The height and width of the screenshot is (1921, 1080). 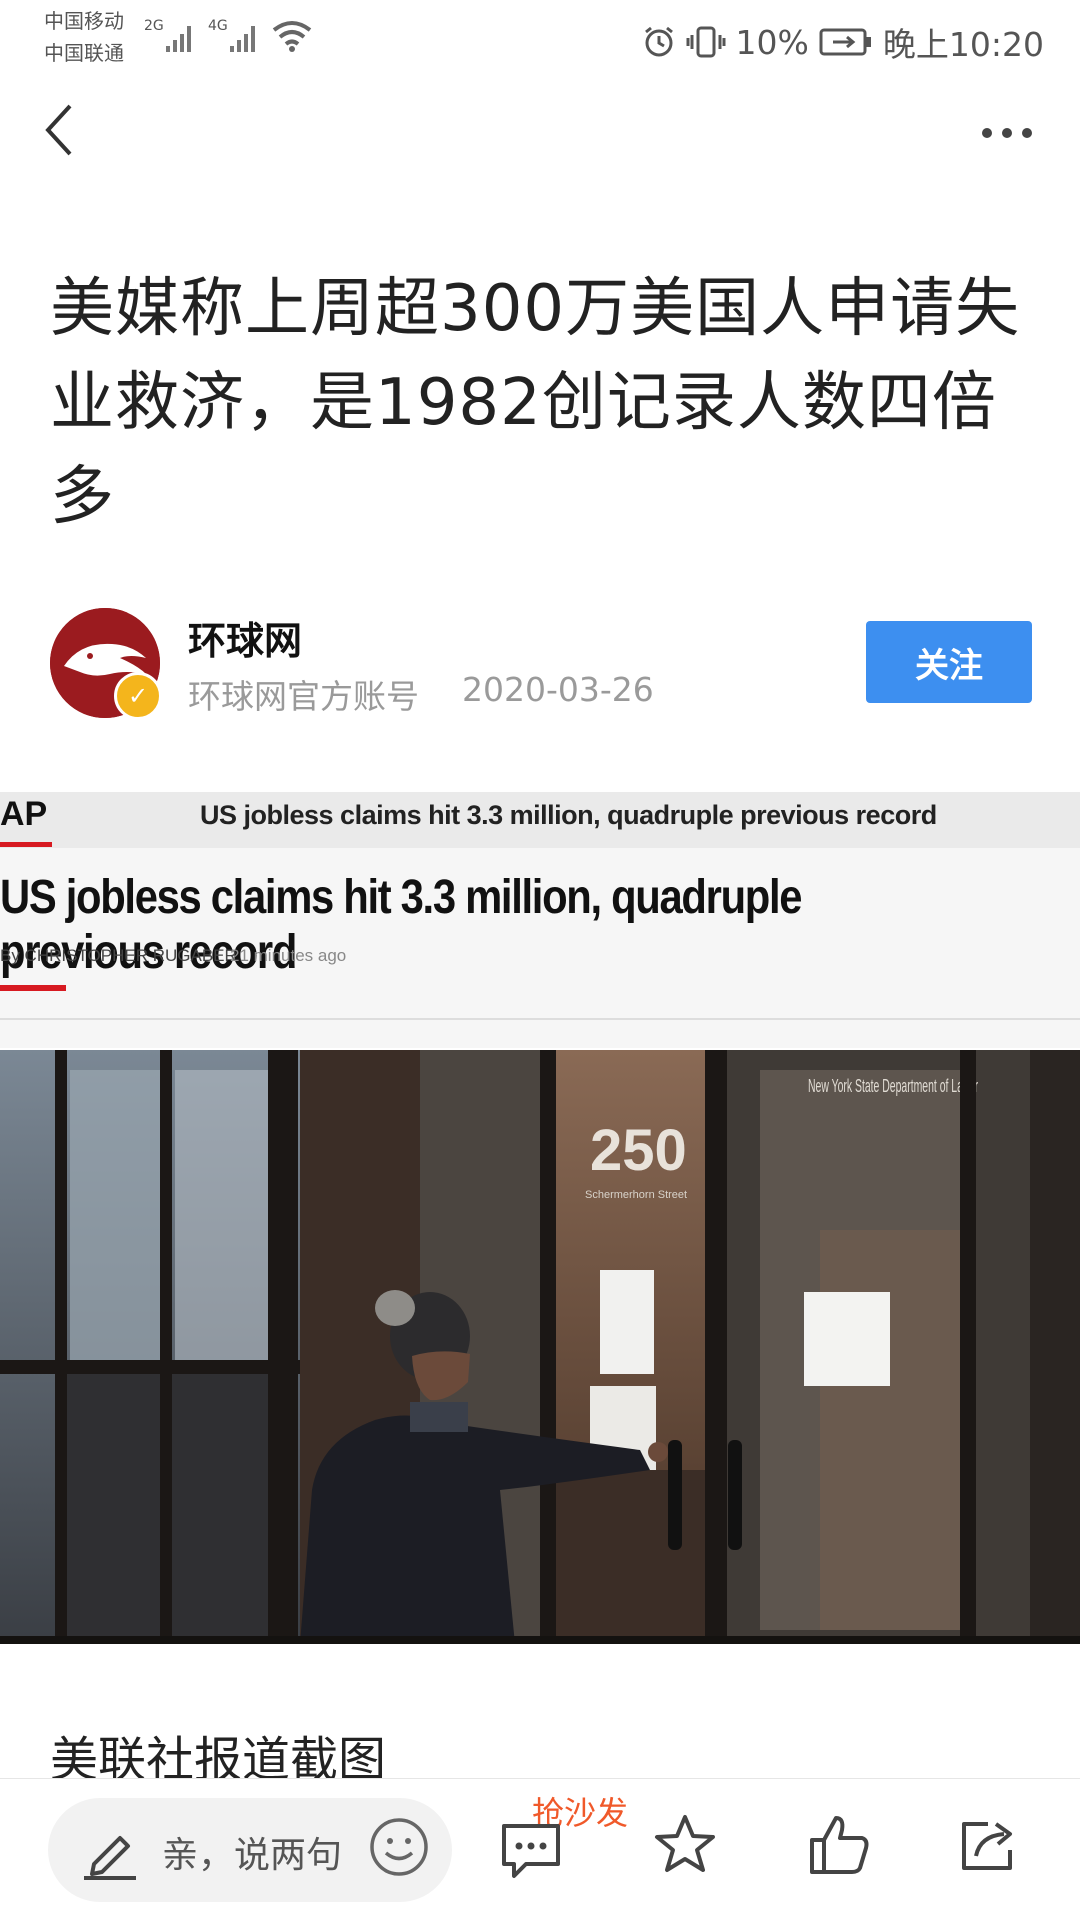 What do you see at coordinates (110, 1858) in the screenshot?
I see `pen-icon` at bounding box center [110, 1858].